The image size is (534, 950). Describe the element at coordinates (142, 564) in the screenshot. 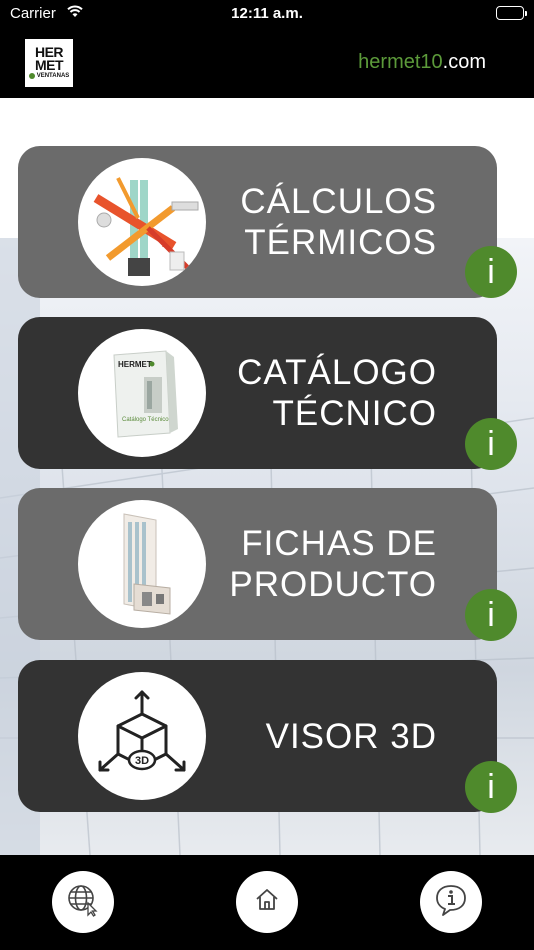

I see `window-profile-icon` at that location.